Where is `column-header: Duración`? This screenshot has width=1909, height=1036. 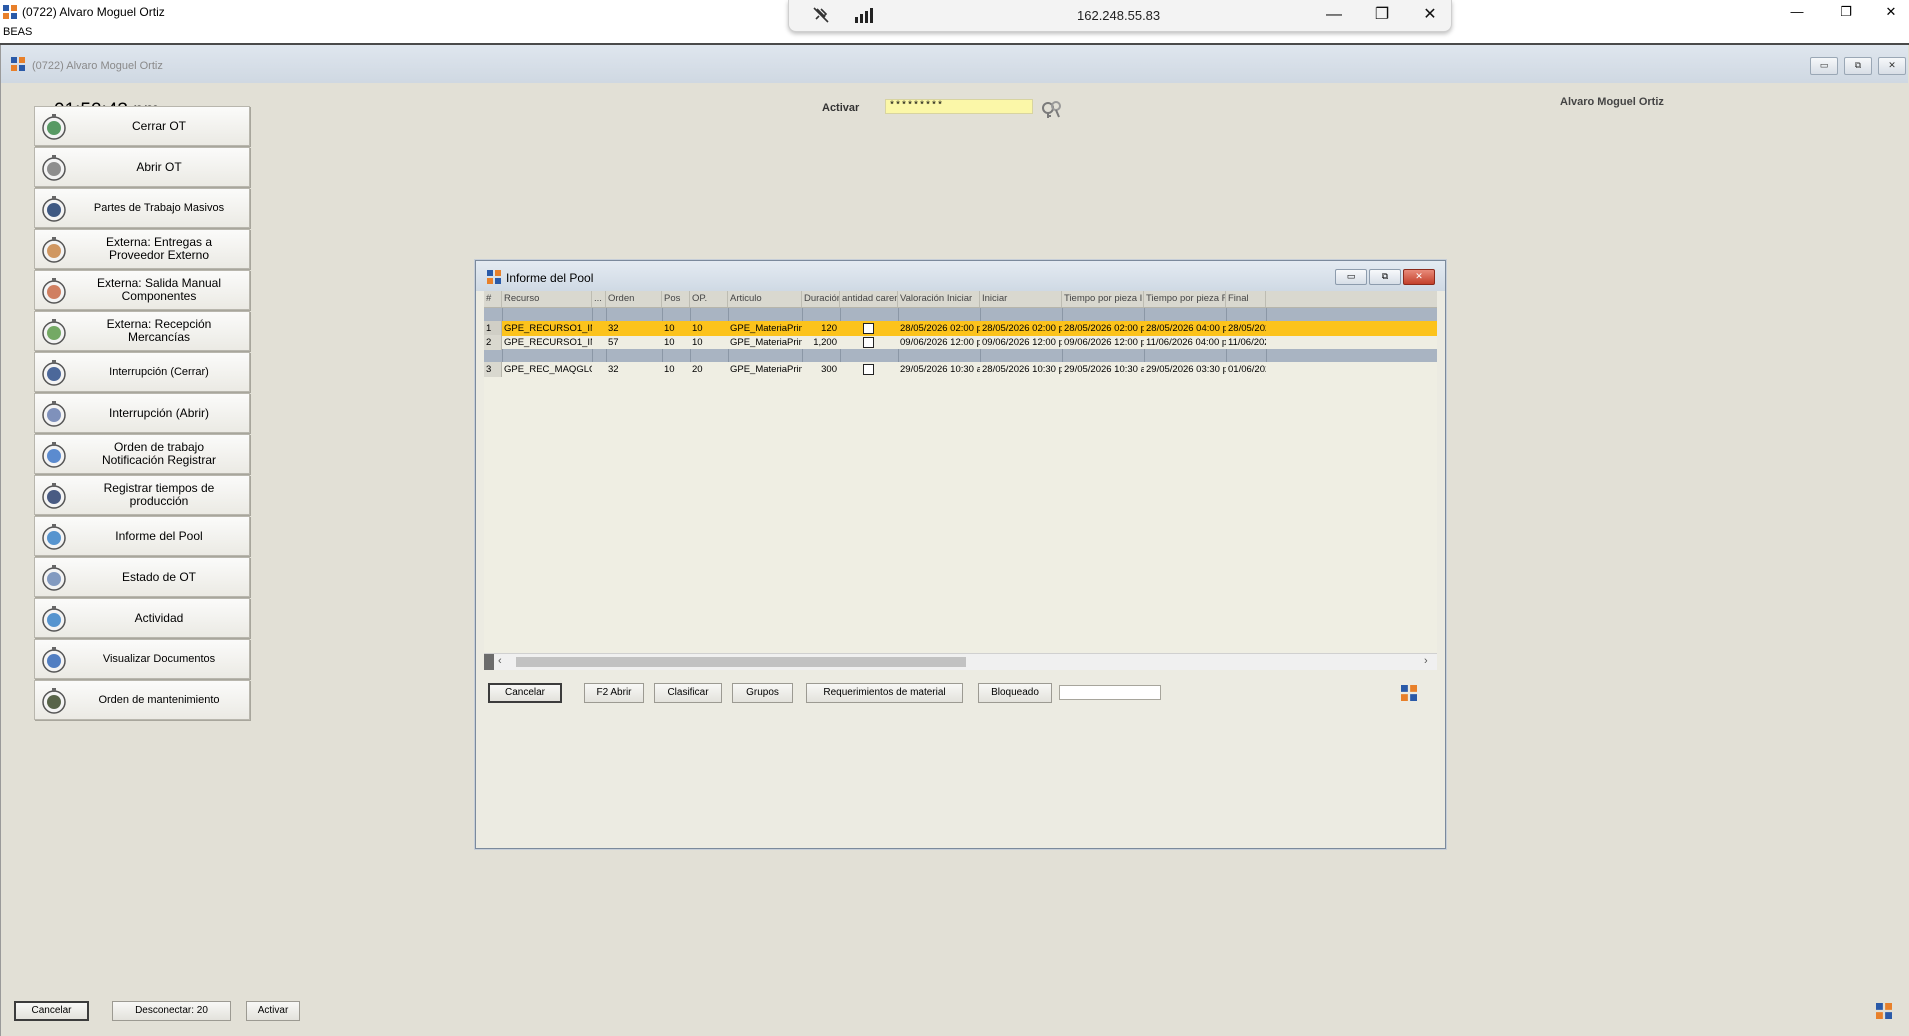 column-header: Duración is located at coordinates (821, 299).